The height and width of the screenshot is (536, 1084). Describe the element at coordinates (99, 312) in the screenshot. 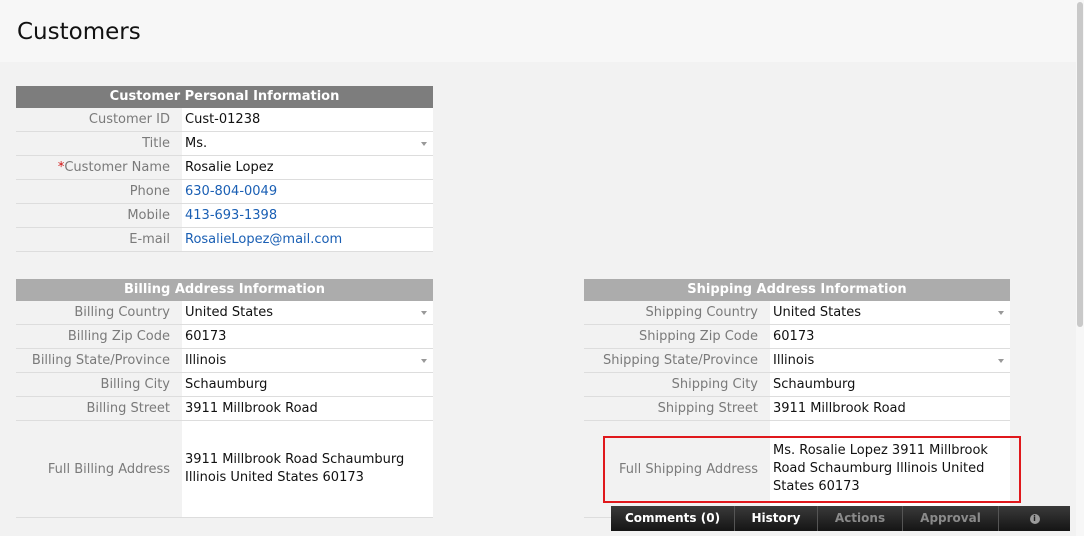

I see `field-label: Billing Country` at that location.